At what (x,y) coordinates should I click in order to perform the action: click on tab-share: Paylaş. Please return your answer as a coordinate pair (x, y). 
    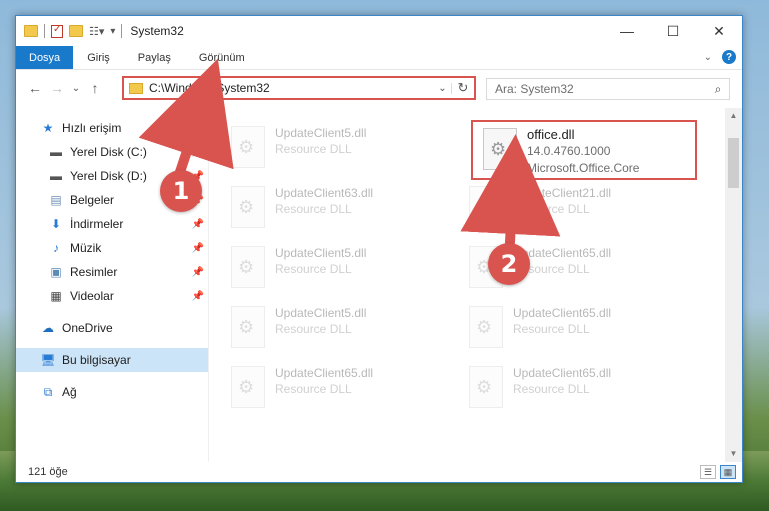
    Looking at the image, I should click on (154, 57).